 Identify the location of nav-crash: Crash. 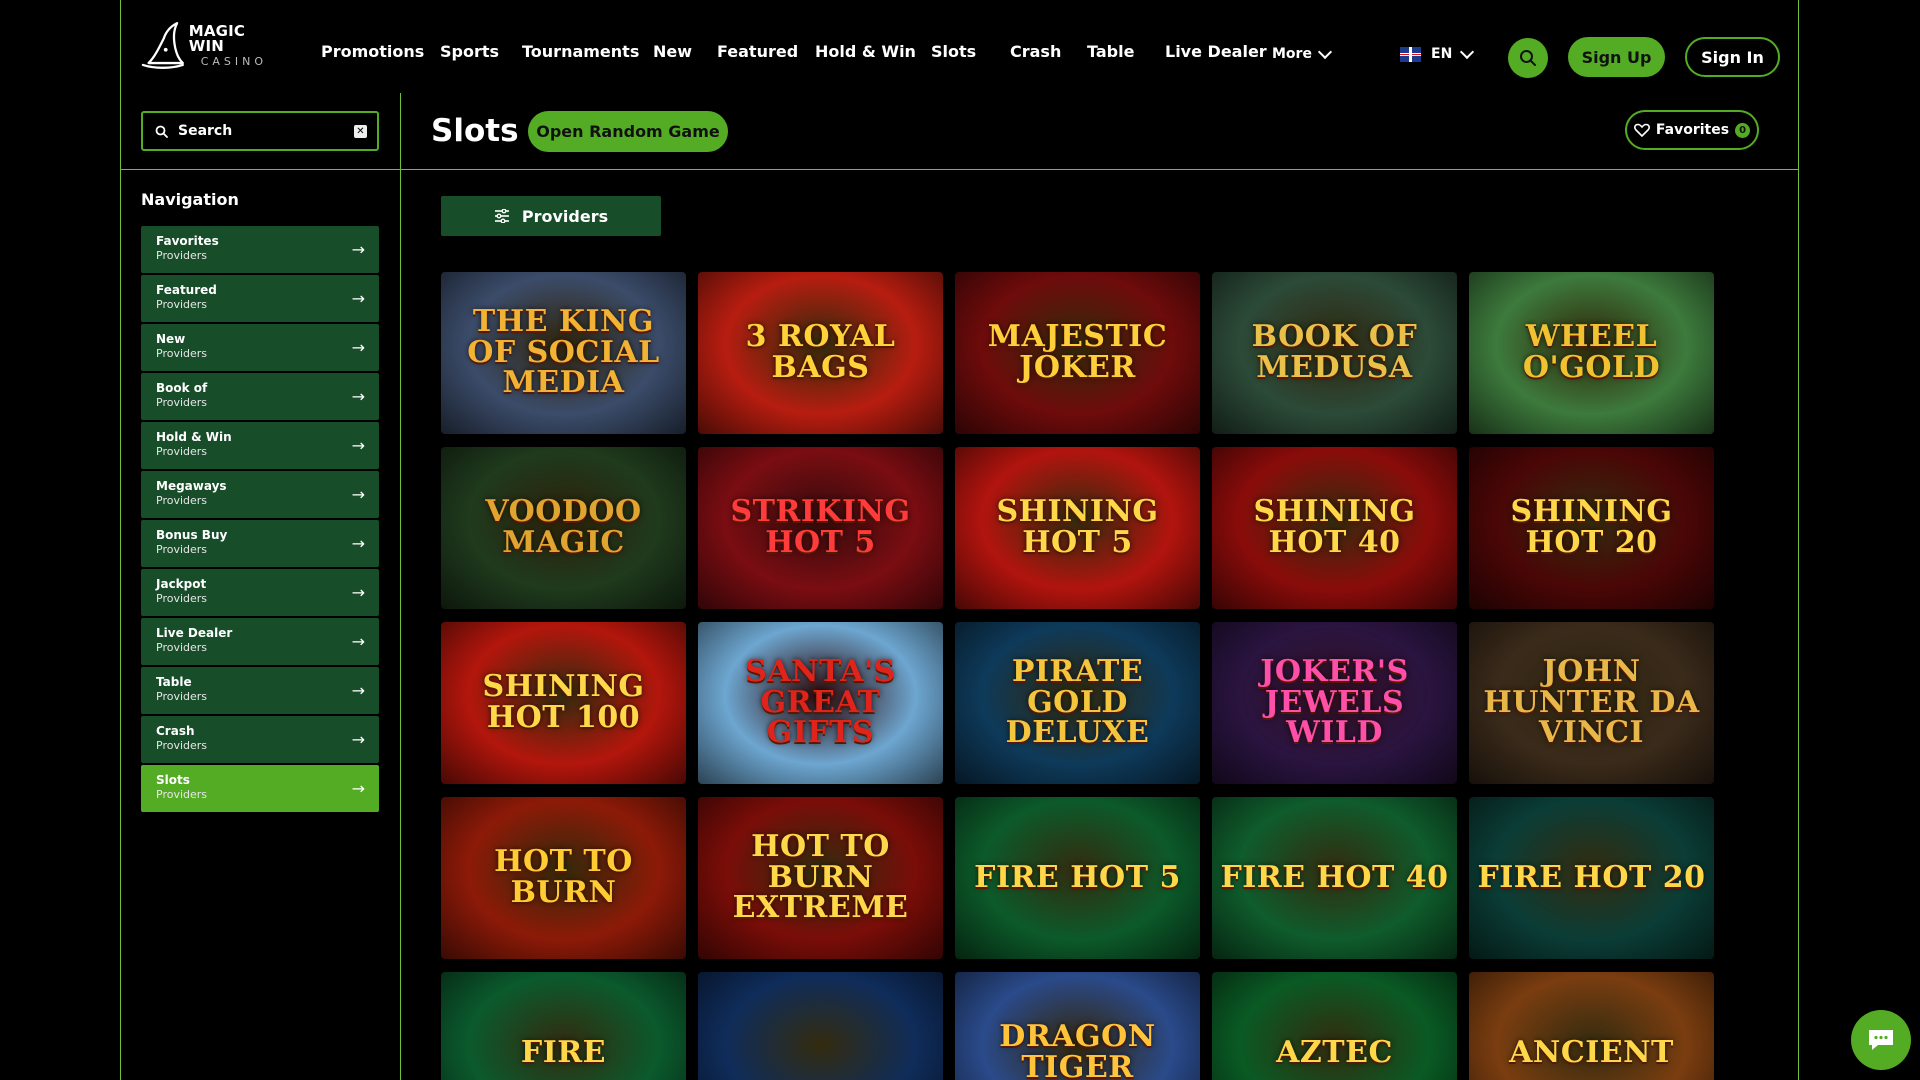
(1035, 51).